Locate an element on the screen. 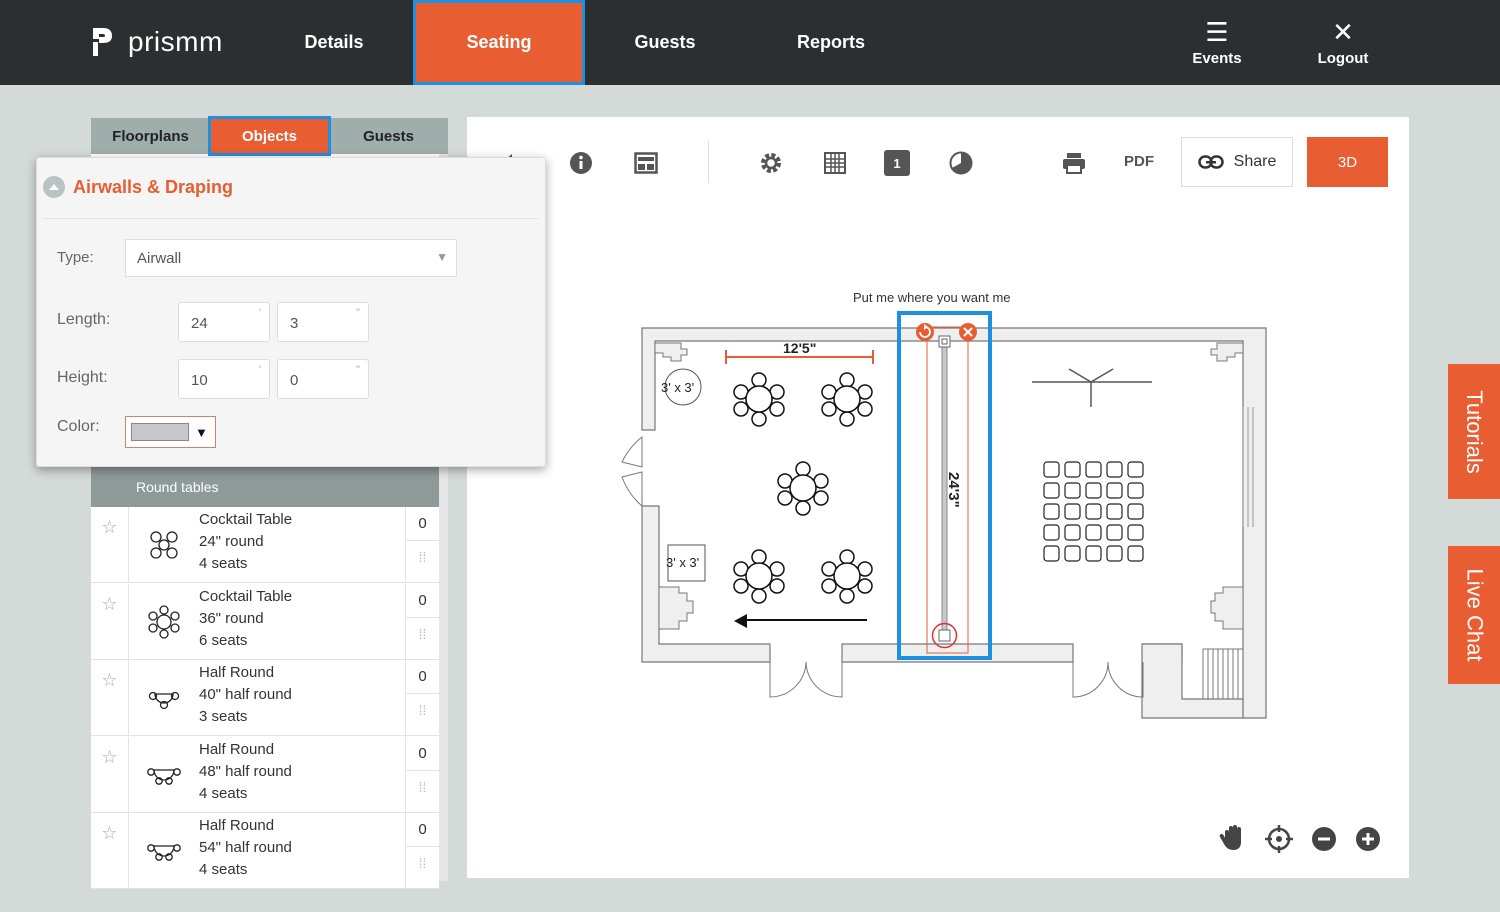  list-item: ☆ Cocktail Table 36" round 6 seats 0 ⁞⁞ is located at coordinates (265, 622).